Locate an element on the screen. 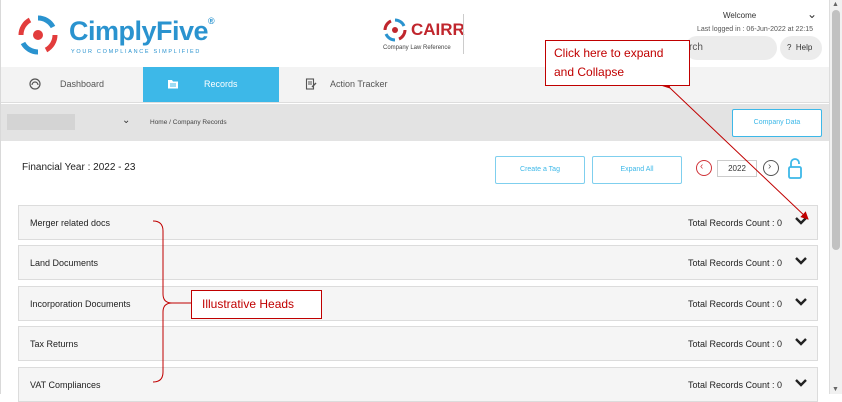 Image resolution: width=842 pixels, height=402 pixels. next-year-button: › is located at coordinates (771, 168).